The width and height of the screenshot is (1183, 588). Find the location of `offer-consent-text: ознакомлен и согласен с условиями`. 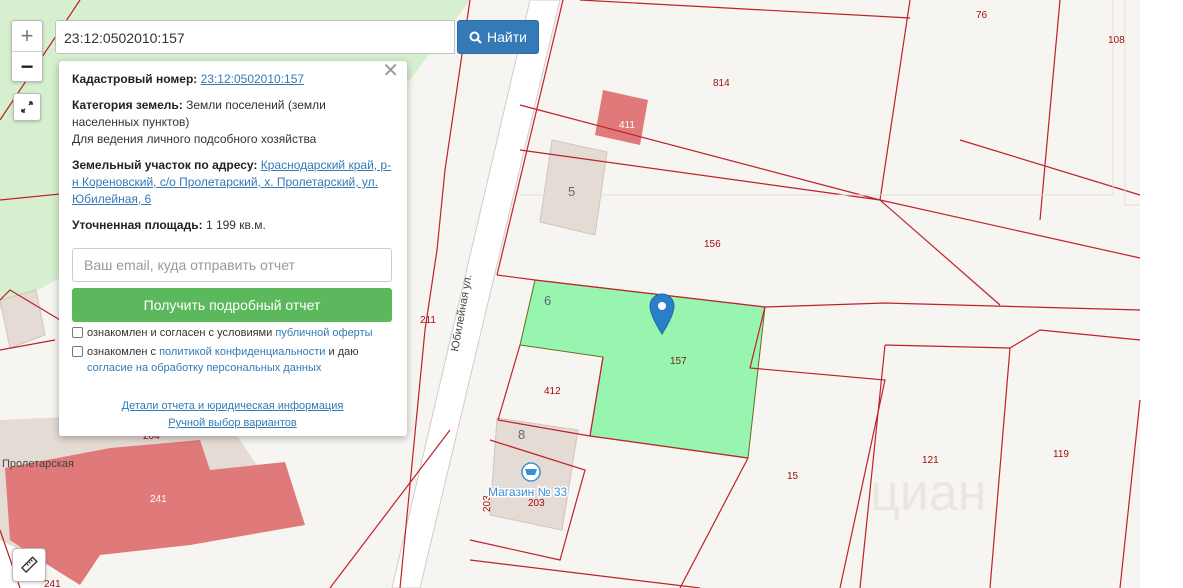

offer-consent-text: ознакомлен и согласен с условиями is located at coordinates (180, 333).